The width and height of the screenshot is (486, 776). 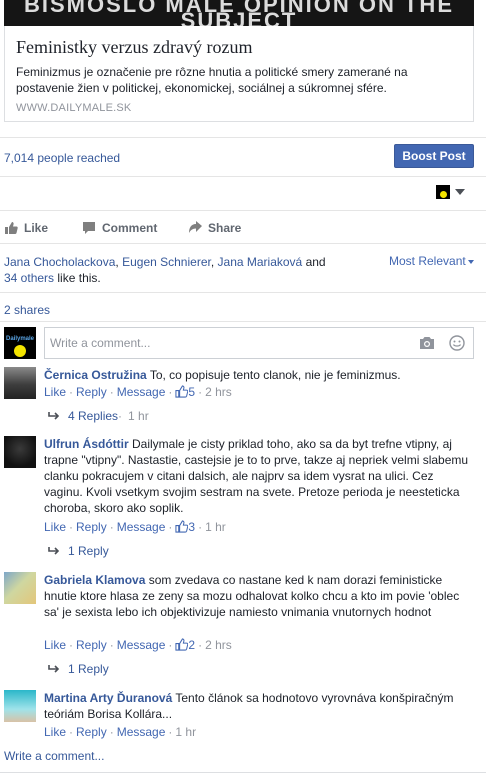 I want to click on page-identity-selector, so click(x=451, y=192).